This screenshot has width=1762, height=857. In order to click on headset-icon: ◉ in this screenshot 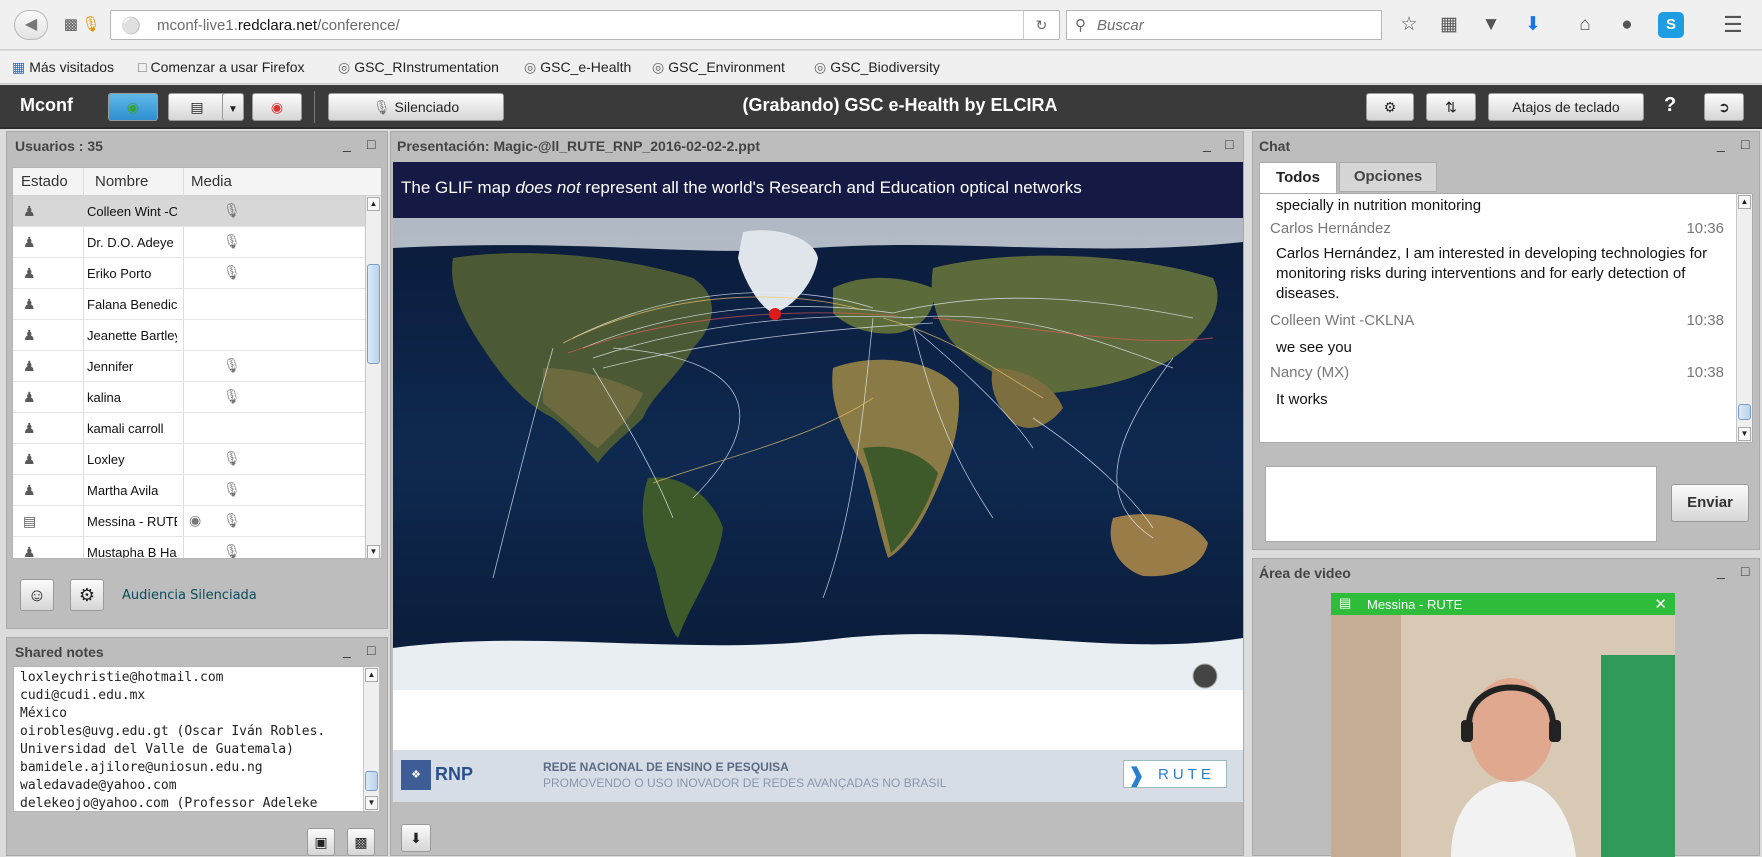, I will do `click(133, 107)`.